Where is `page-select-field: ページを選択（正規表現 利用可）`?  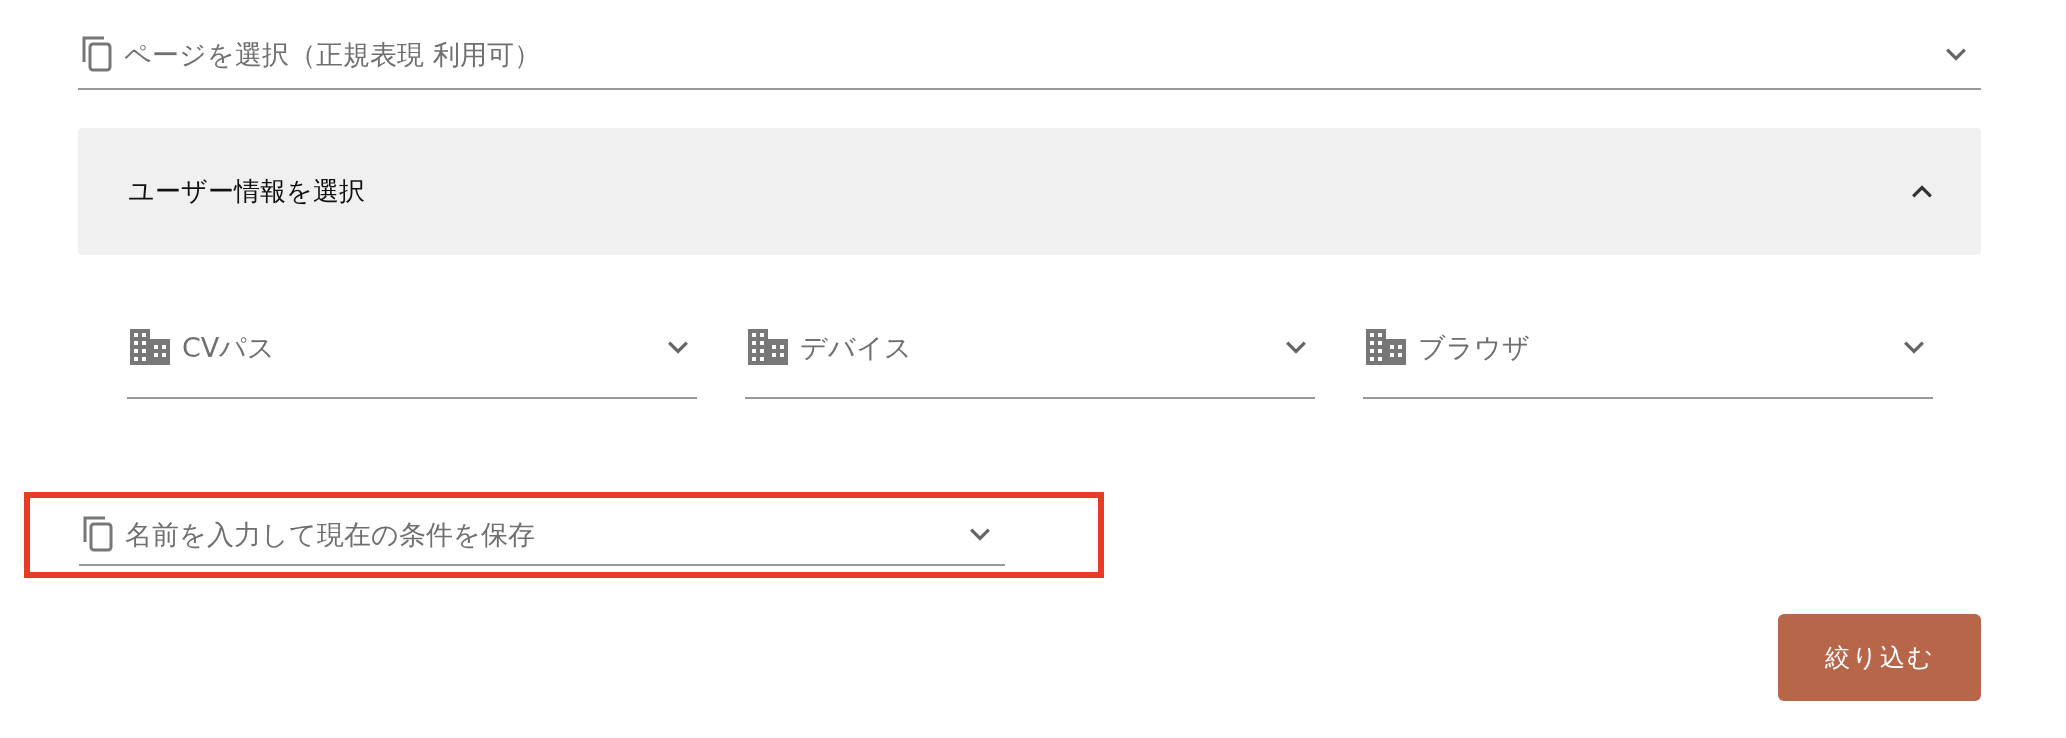
page-select-field: ページを選択（正規表現 利用可） is located at coordinates (1028, 54).